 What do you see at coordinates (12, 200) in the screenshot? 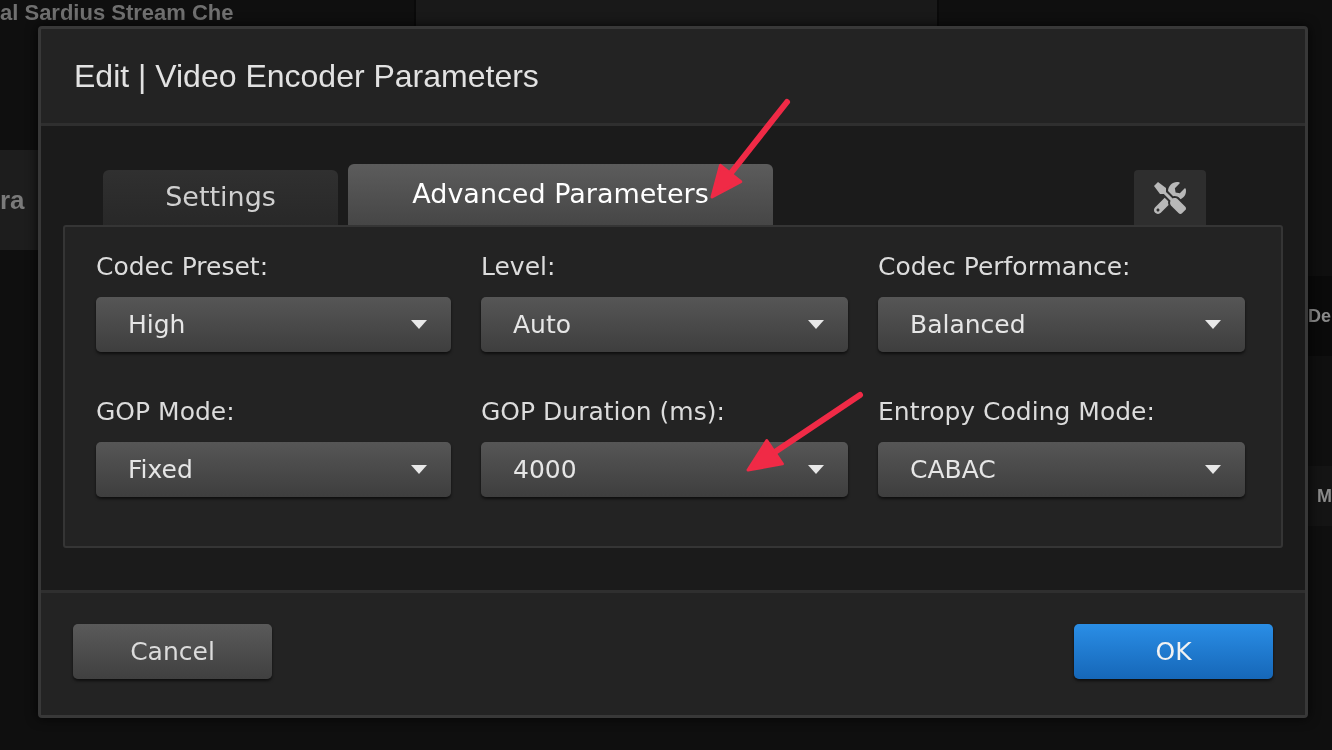
I see `background-text: ra` at bounding box center [12, 200].